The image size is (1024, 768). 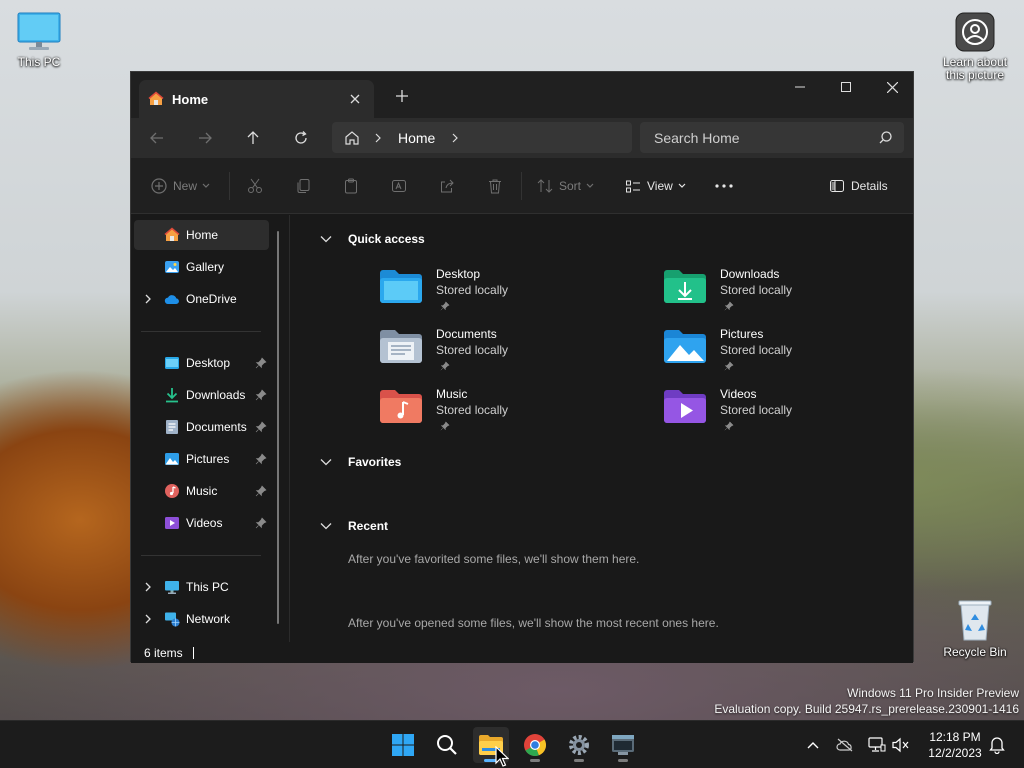 What do you see at coordinates (846, 87) in the screenshot?
I see `maximize-button` at bounding box center [846, 87].